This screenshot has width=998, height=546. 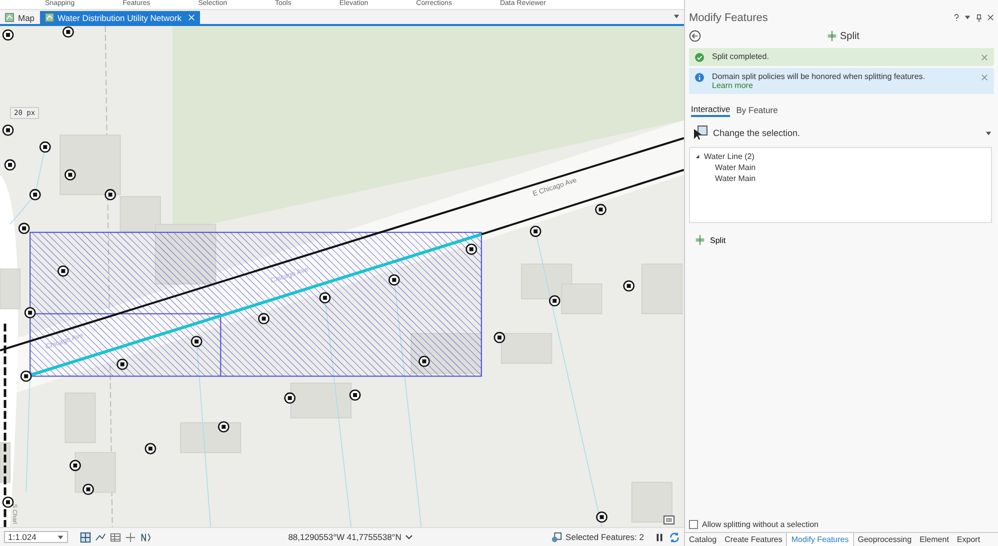 What do you see at coordinates (701, 133) in the screenshot?
I see `select-cursor-icon` at bounding box center [701, 133].